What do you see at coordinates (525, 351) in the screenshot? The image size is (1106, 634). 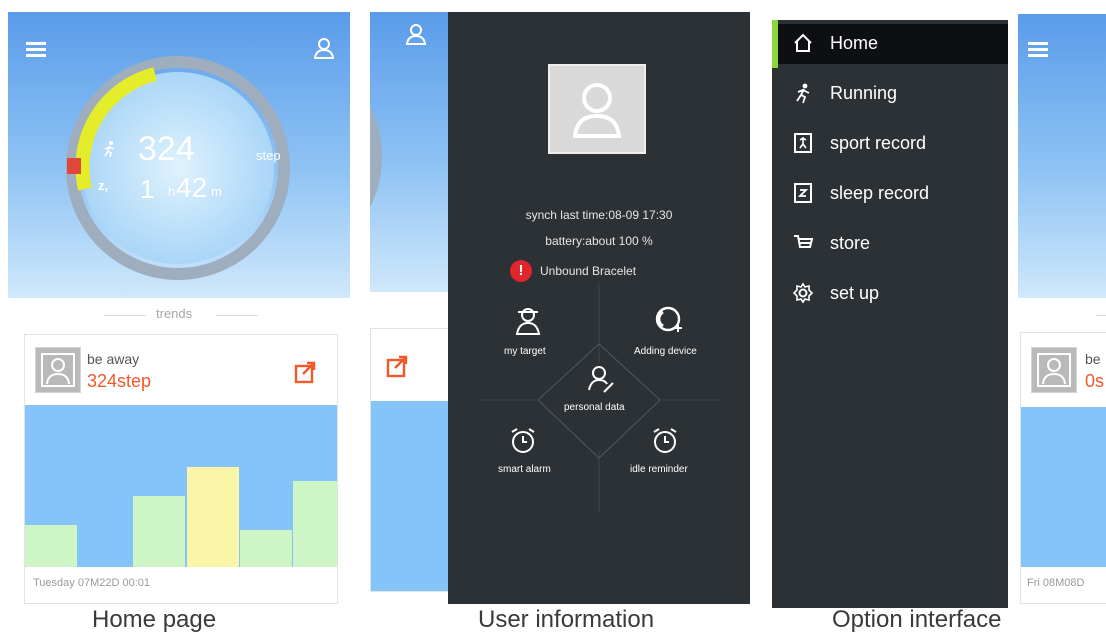 I see `my-target-label: my target` at bounding box center [525, 351].